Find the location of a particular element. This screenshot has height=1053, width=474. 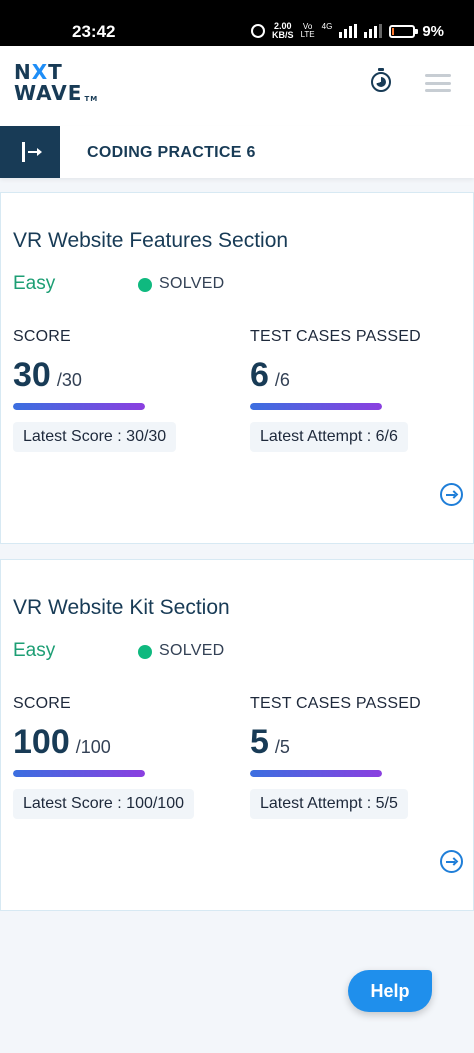

battery-icon is located at coordinates (404, 31).